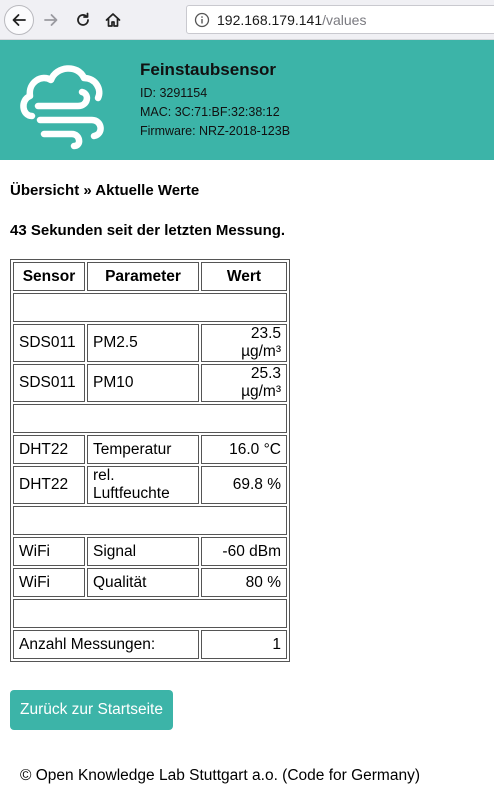  I want to click on reload-button, so click(83, 20).